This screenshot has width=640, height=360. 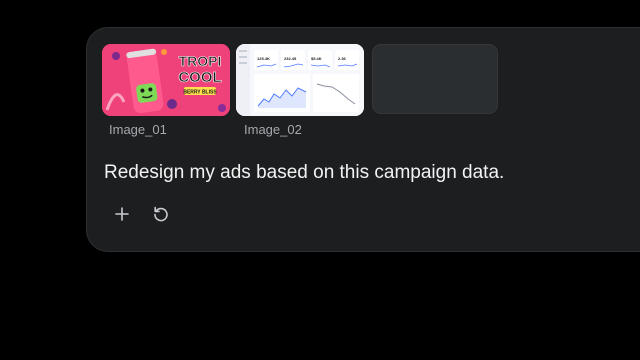 I want to click on dashboard-image: 125.4K 232.45 $5.4K 2.36, so click(x=300, y=80).